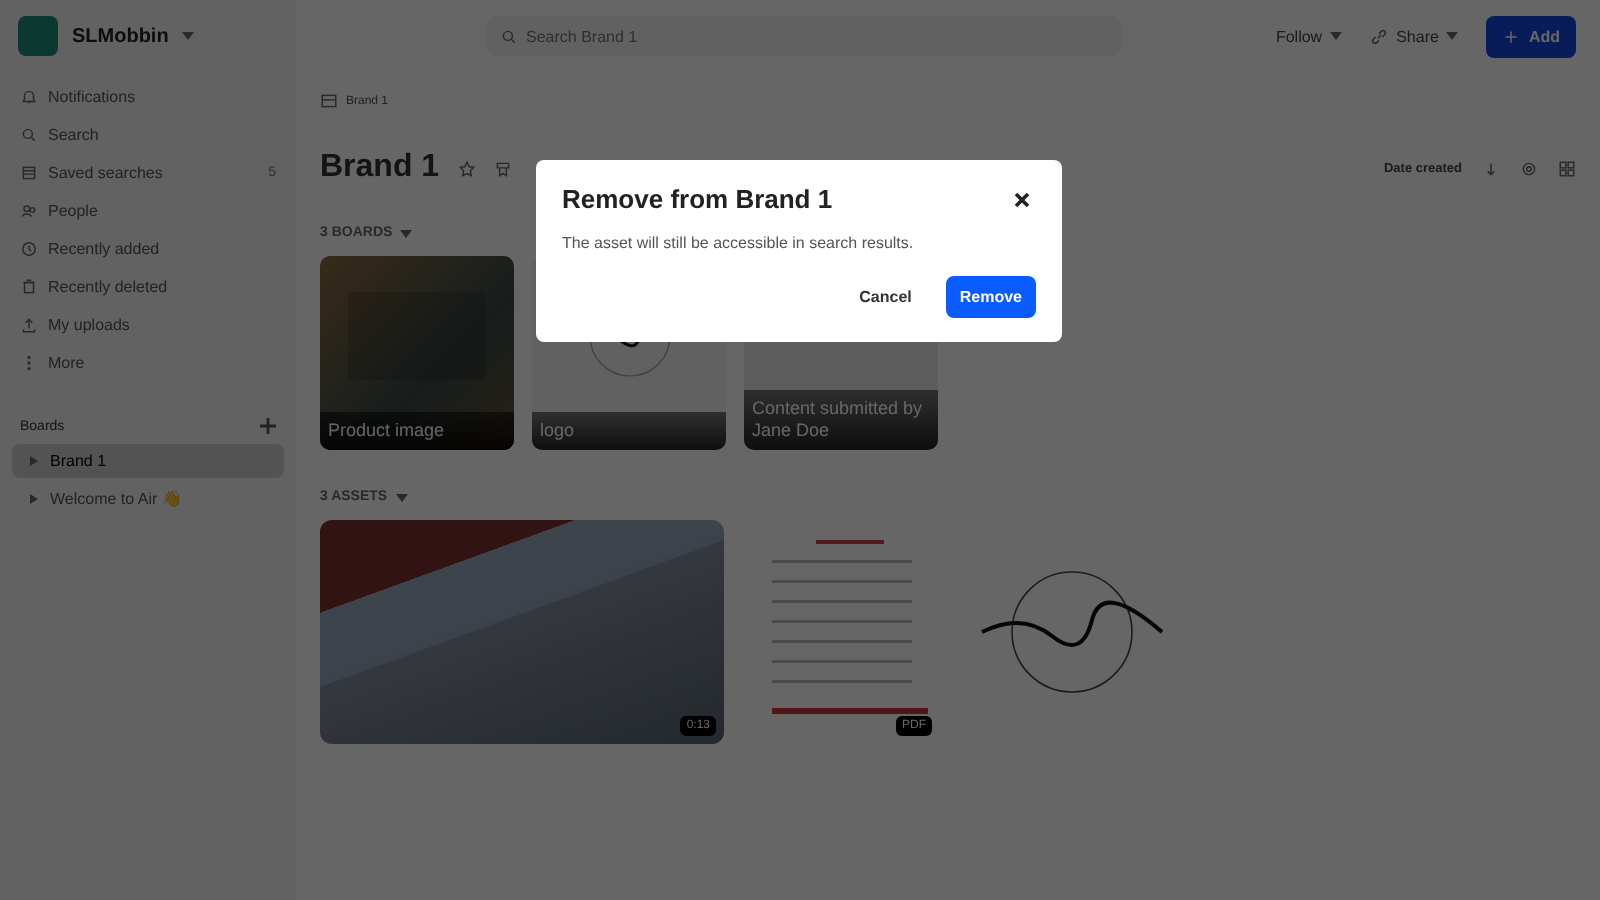 The width and height of the screenshot is (1600, 900). Describe the element at coordinates (1491, 168) in the screenshot. I see `arrow-down-icon` at that location.